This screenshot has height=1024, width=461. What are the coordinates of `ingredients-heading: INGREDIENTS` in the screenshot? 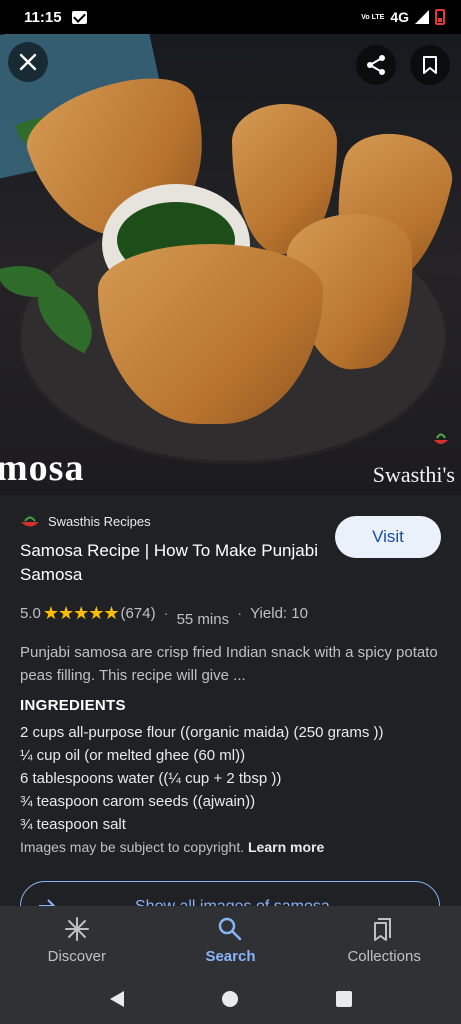 It's located at (73, 705).